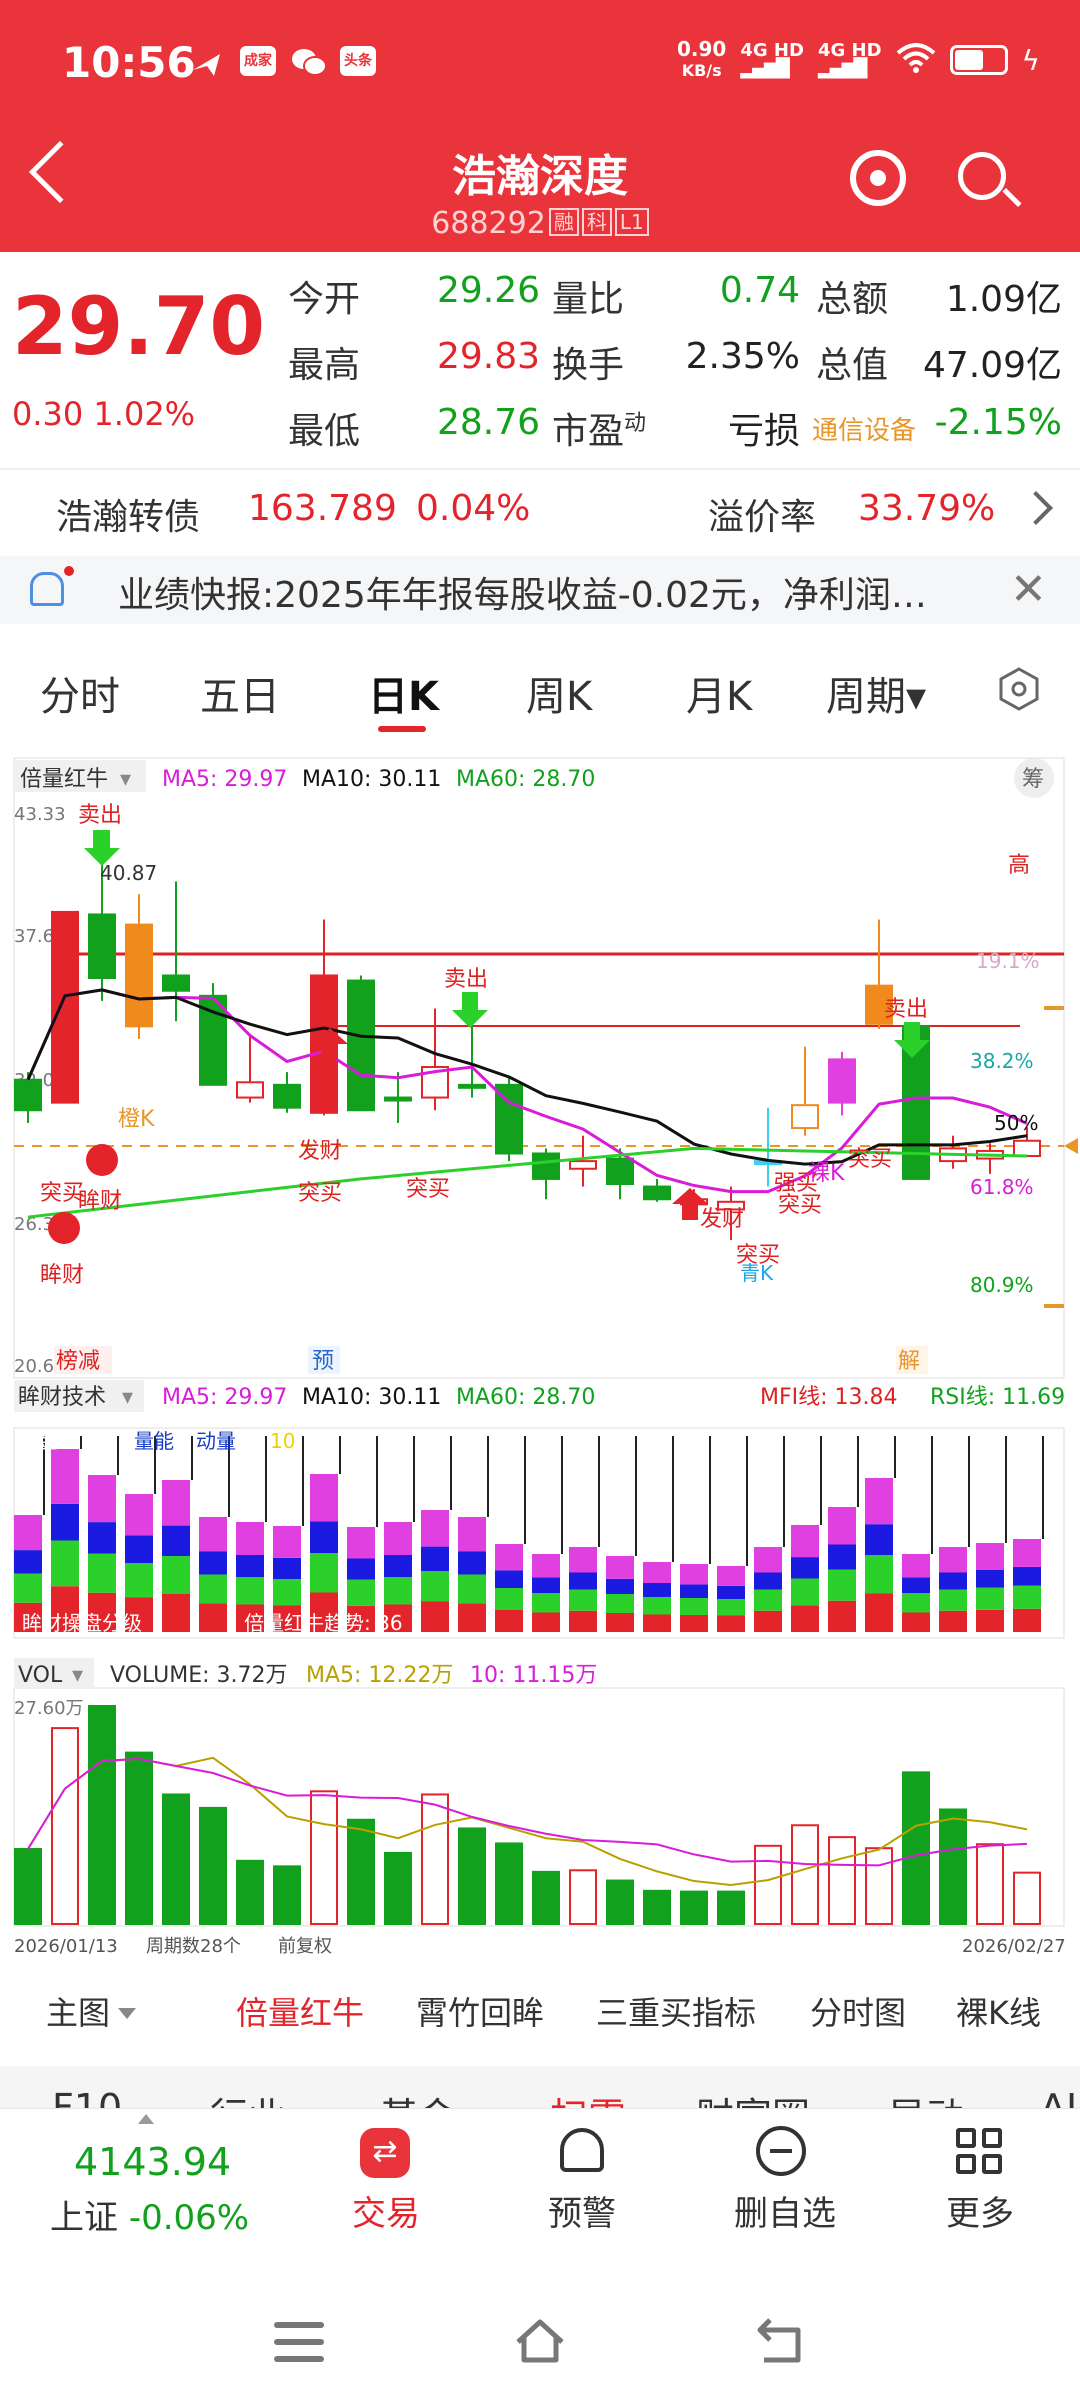  What do you see at coordinates (858, 2011) in the screenshot?
I see `strip-item-intraday: 分时图` at bounding box center [858, 2011].